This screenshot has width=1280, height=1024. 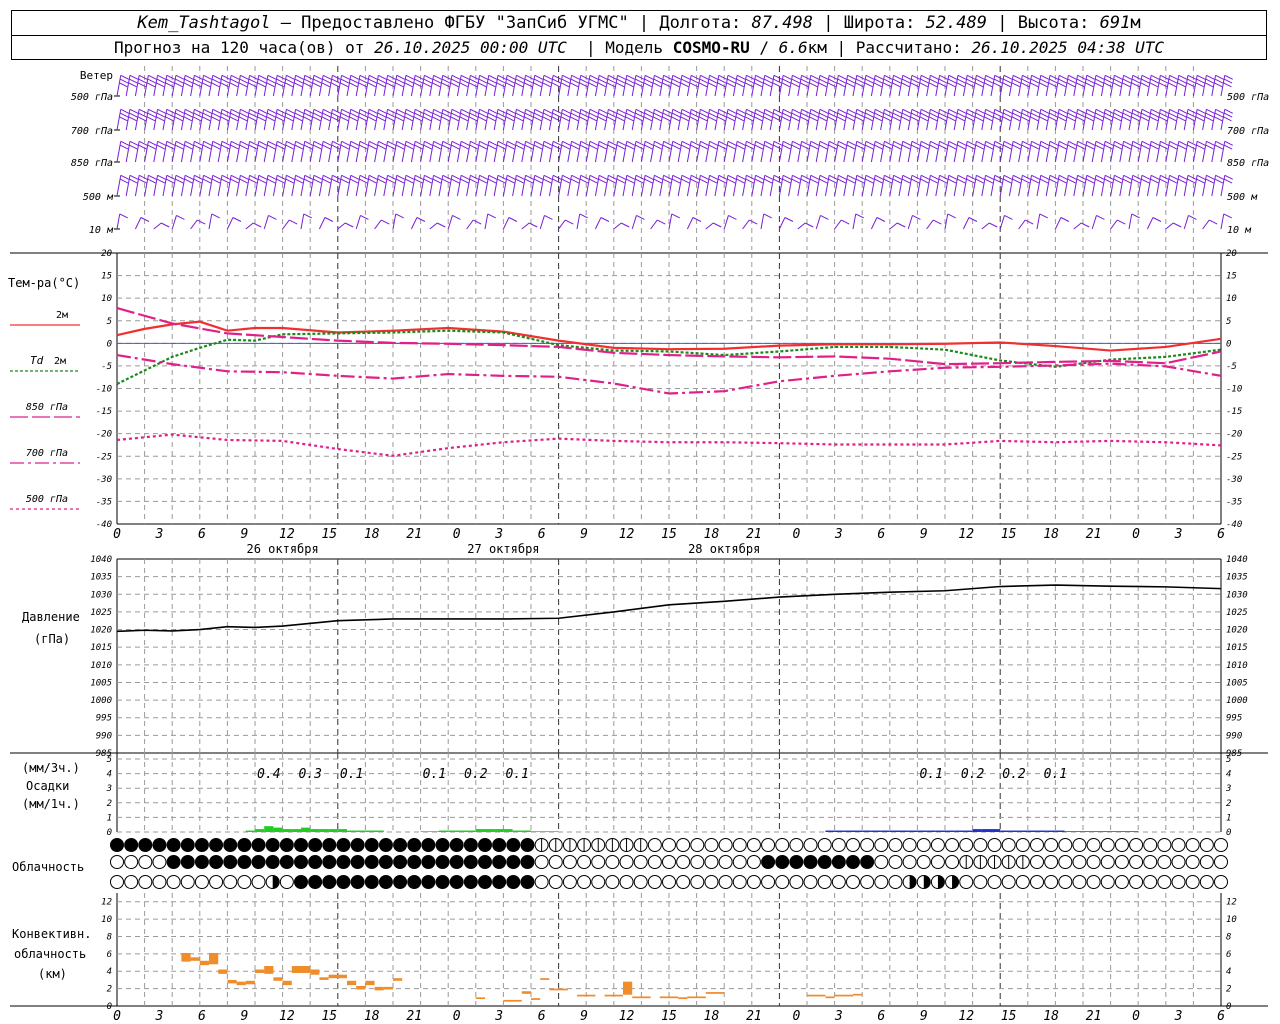 What do you see at coordinates (1237, 578) in the screenshot?
I see `pres-ytick-right: 1035` at bounding box center [1237, 578].